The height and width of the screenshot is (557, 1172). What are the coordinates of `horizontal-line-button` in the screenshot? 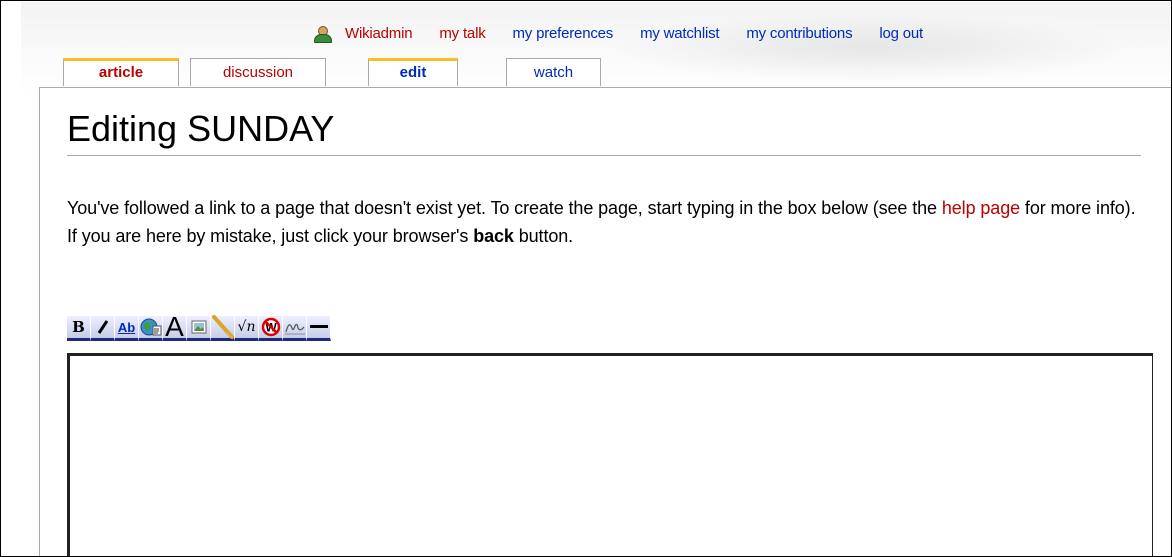 It's located at (319, 328).